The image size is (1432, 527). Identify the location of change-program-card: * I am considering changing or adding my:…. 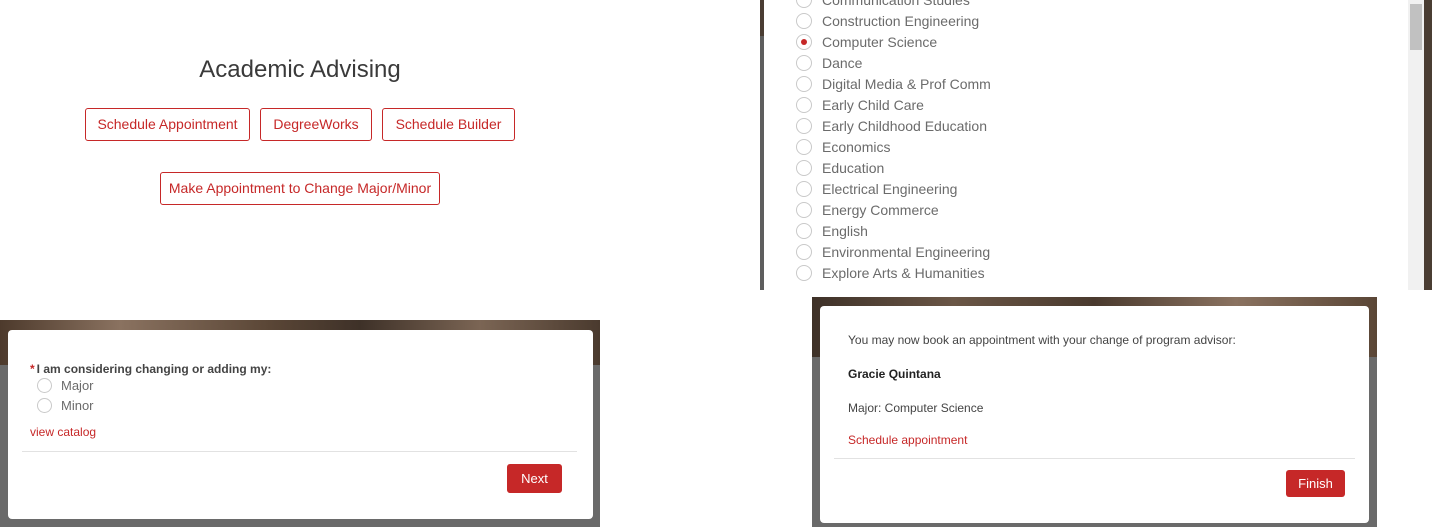
(300, 424).